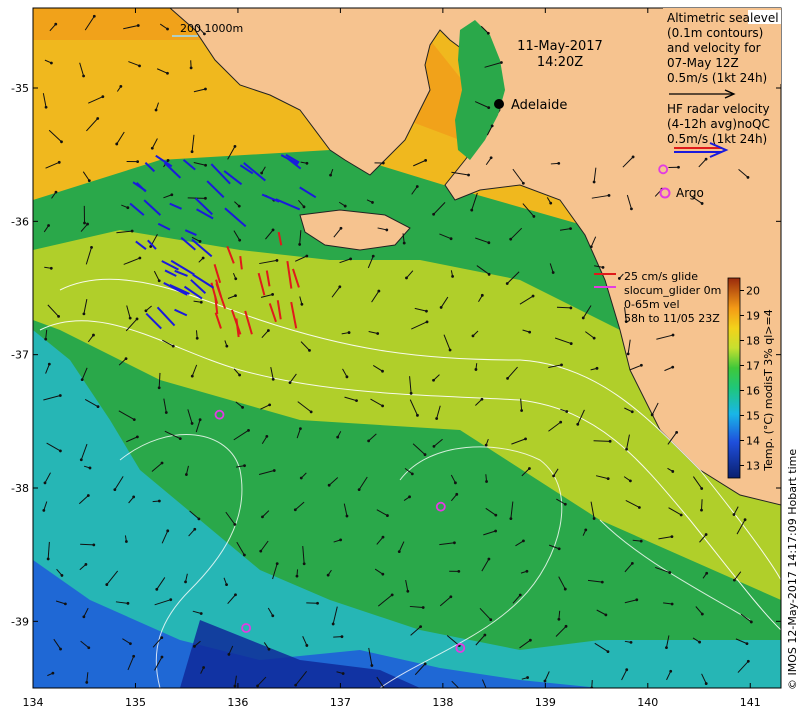 This screenshot has height=720, width=800. I want to click on lon-tick-label: 141, so click(750, 702).